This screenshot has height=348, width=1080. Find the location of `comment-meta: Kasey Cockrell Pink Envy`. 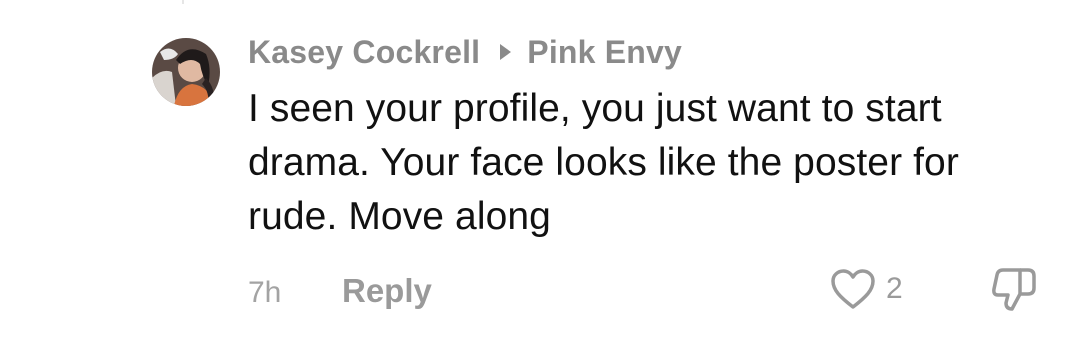

comment-meta: Kasey Cockrell Pink Envy is located at coordinates (648, 52).